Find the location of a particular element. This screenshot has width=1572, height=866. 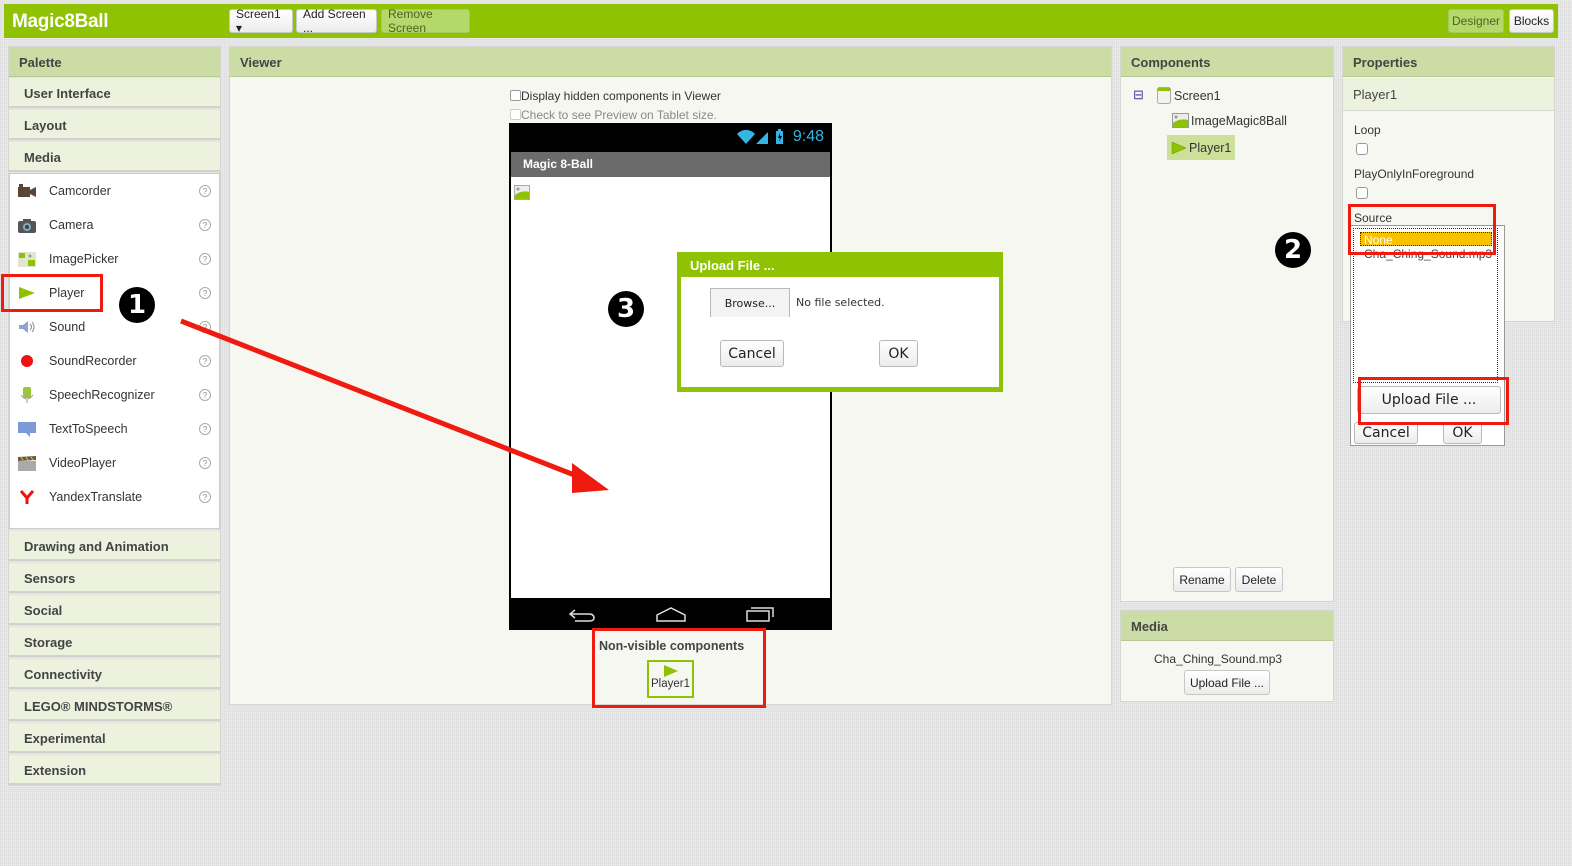

source-cancel-button: Cancel is located at coordinates (1386, 433).